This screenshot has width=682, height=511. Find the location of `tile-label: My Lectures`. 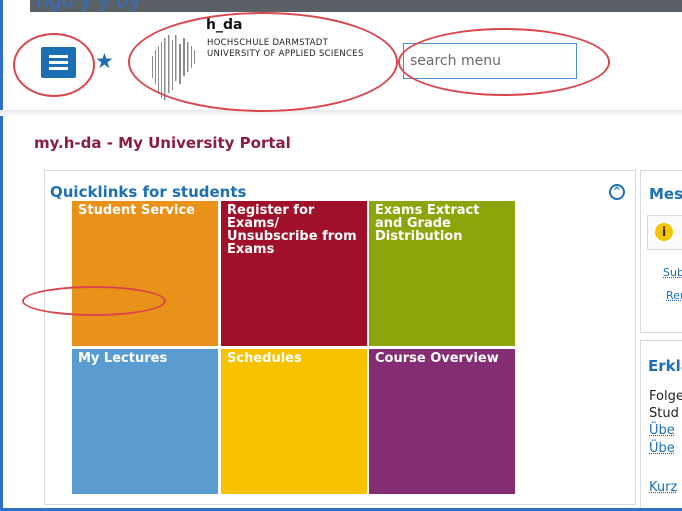

tile-label: My Lectures is located at coordinates (123, 358).